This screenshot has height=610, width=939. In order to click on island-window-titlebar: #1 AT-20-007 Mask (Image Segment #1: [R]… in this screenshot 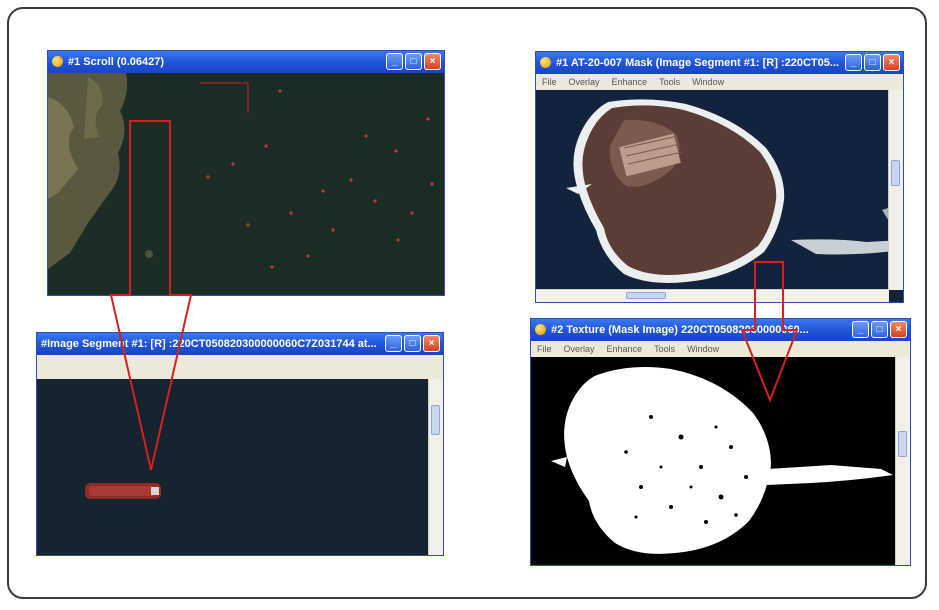, I will do `click(719, 63)`.